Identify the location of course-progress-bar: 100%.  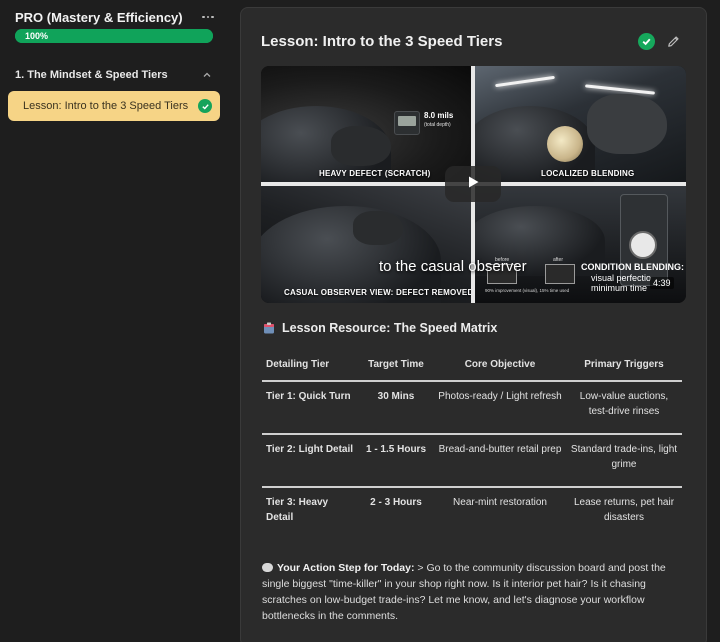
(114, 36).